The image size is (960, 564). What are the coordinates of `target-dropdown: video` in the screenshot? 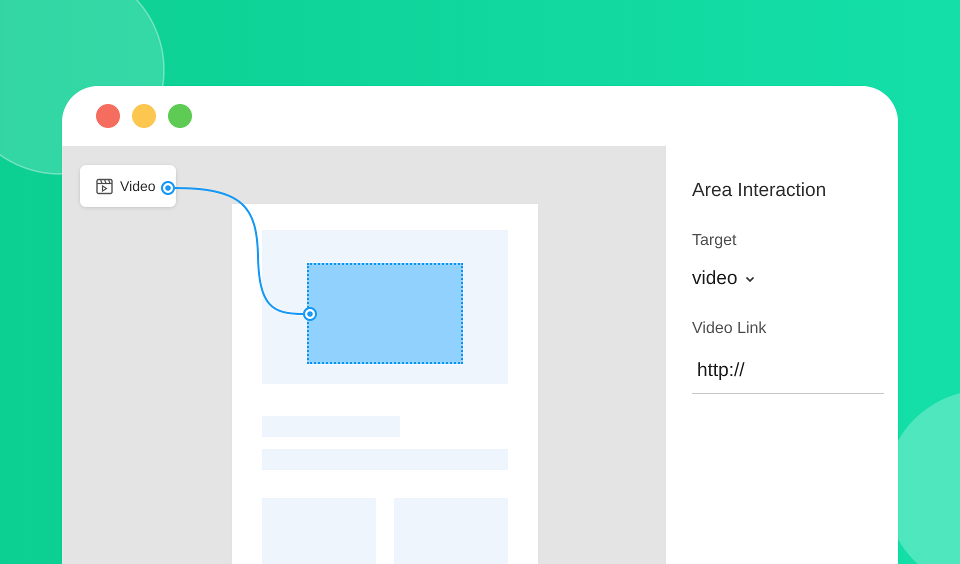 It's located at (724, 279).